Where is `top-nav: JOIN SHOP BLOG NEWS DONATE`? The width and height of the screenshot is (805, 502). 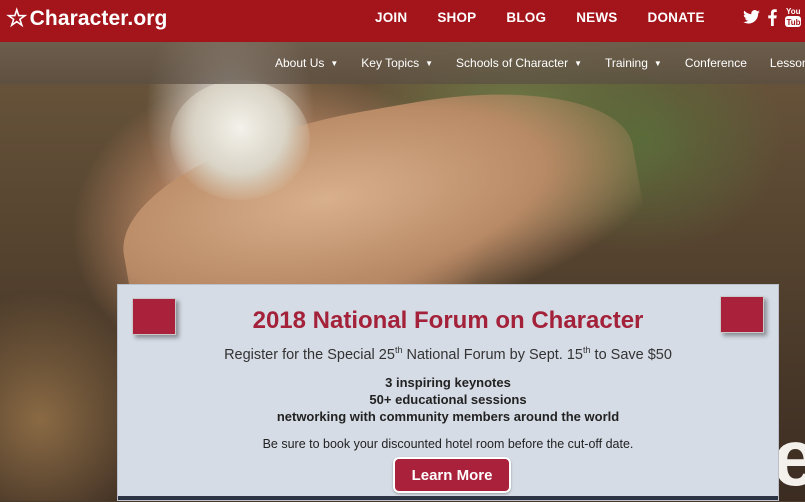
top-nav: JOIN SHOP BLOG NEWS DONATE is located at coordinates (540, 17).